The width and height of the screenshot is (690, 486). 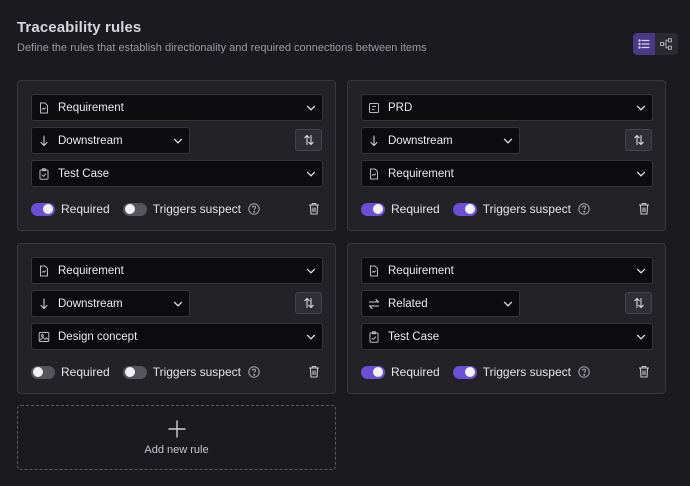 I want to click on page-title: Traceability rules, so click(x=79, y=27).